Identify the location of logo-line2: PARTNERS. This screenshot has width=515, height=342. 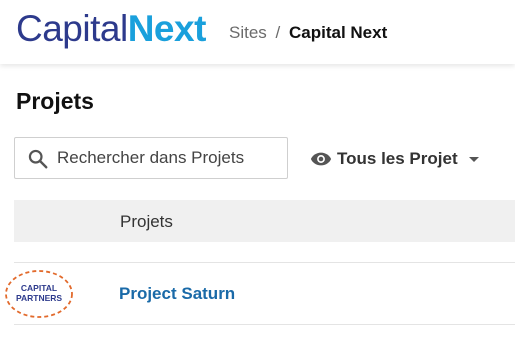
(39, 298).